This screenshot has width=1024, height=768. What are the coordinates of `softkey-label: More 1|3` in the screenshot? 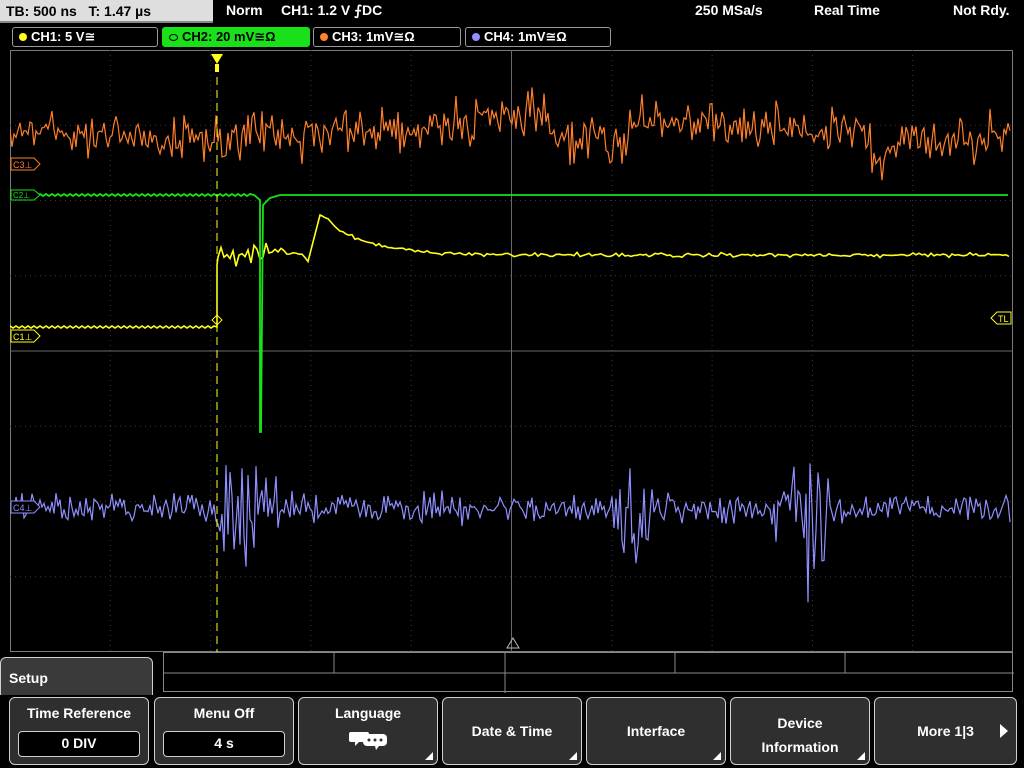 It's located at (945, 731).